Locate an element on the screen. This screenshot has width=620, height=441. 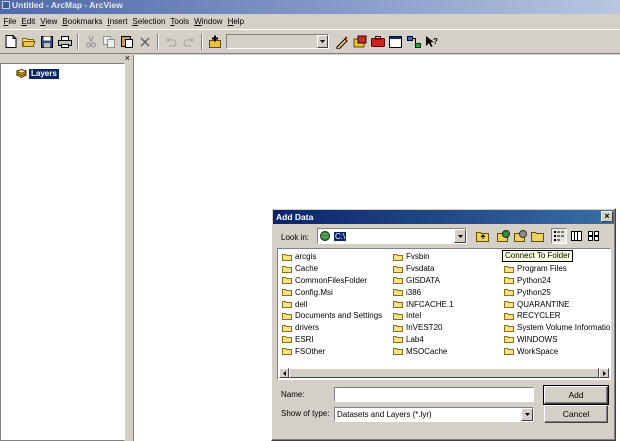
menu-selection: Selection is located at coordinates (149, 21).